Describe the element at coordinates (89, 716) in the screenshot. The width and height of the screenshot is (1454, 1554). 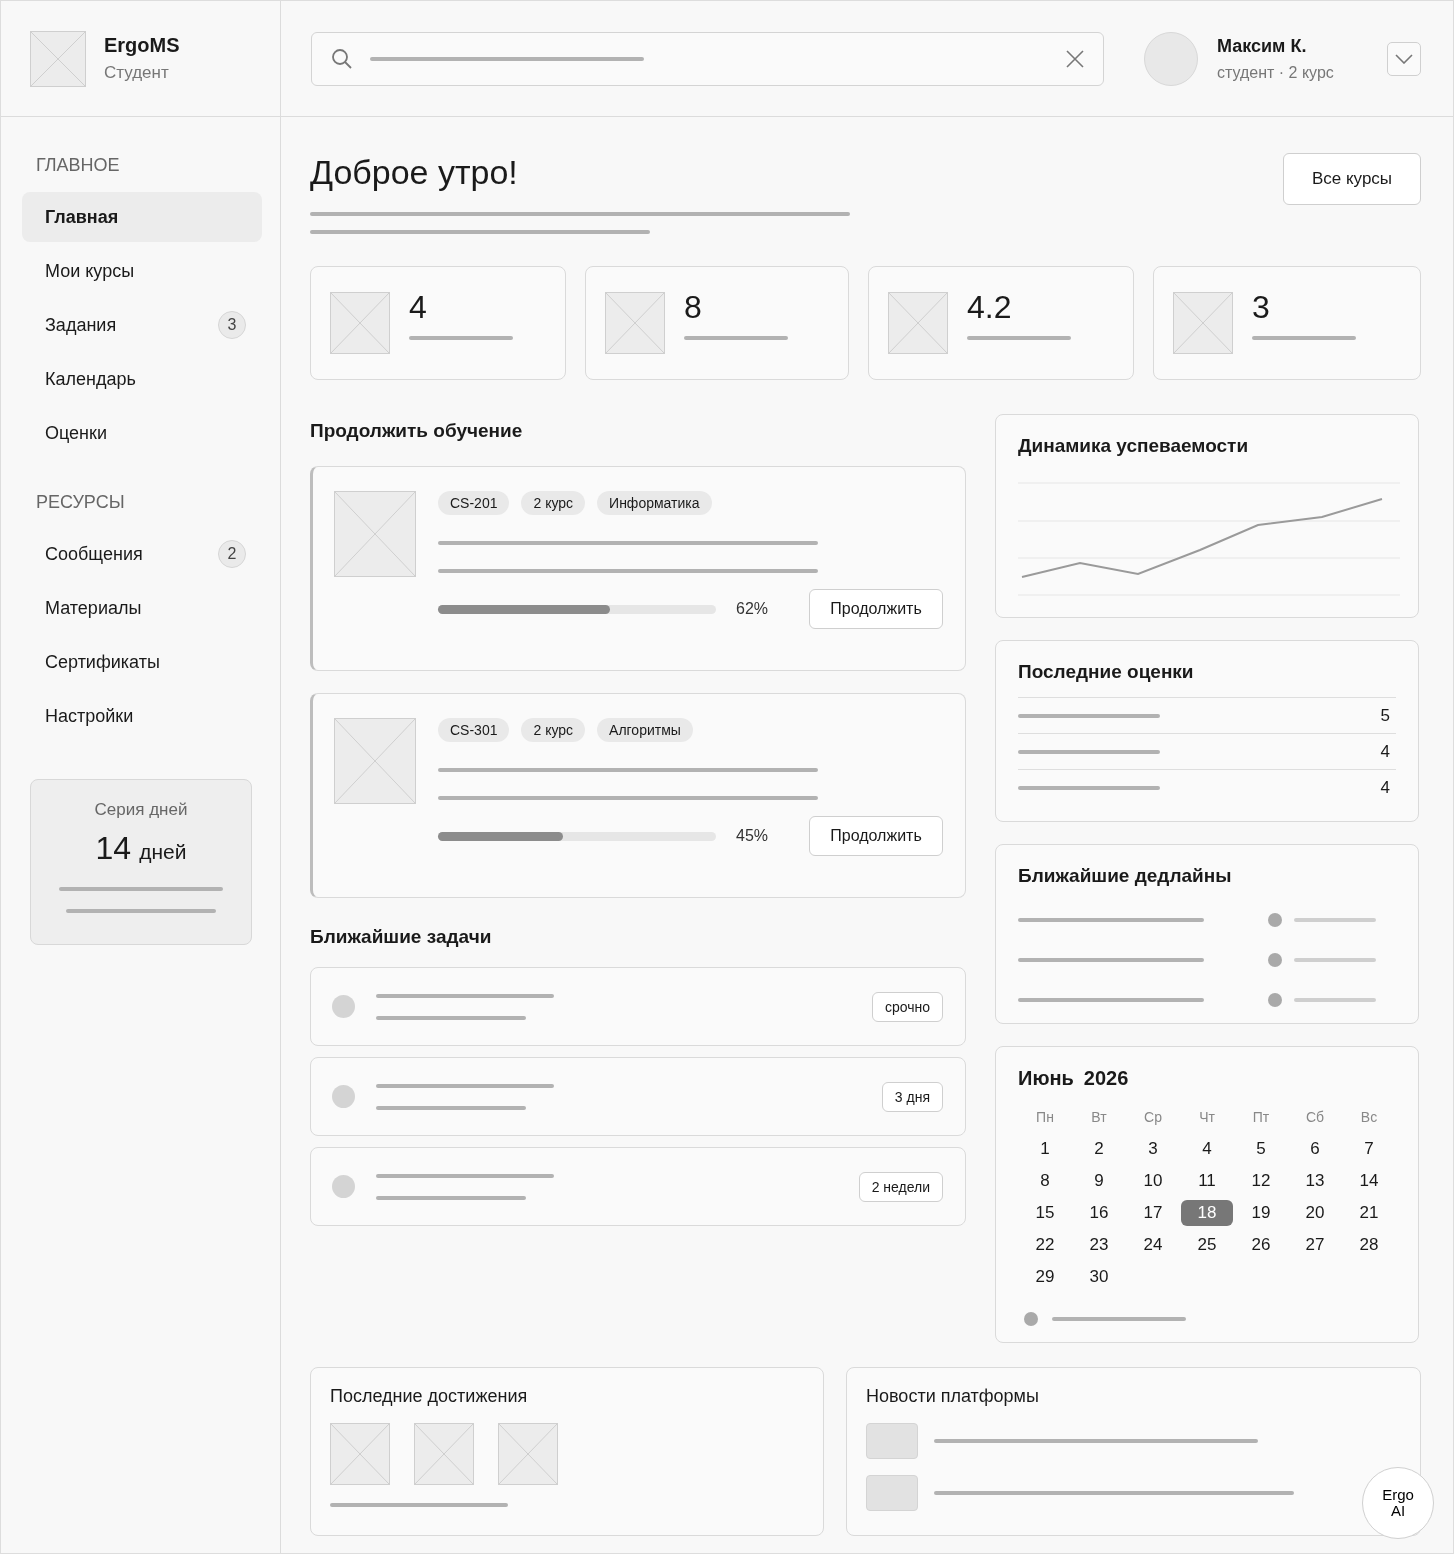
I see `sidebar-label: Настройки` at that location.